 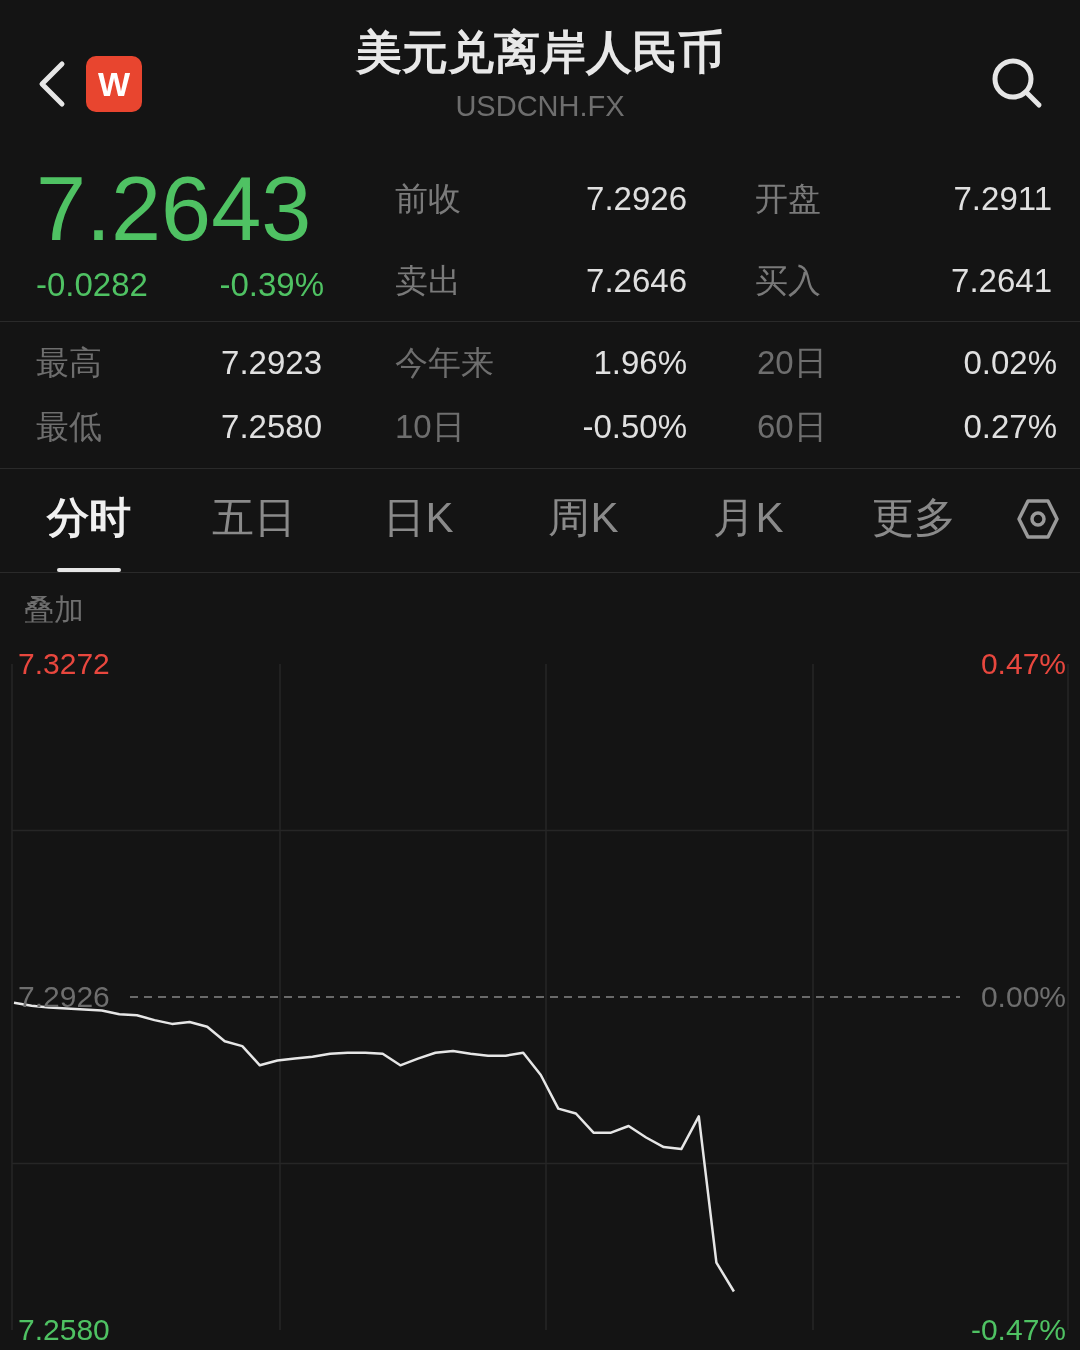 I want to click on stat-value: 0.02%, so click(x=1009, y=363).